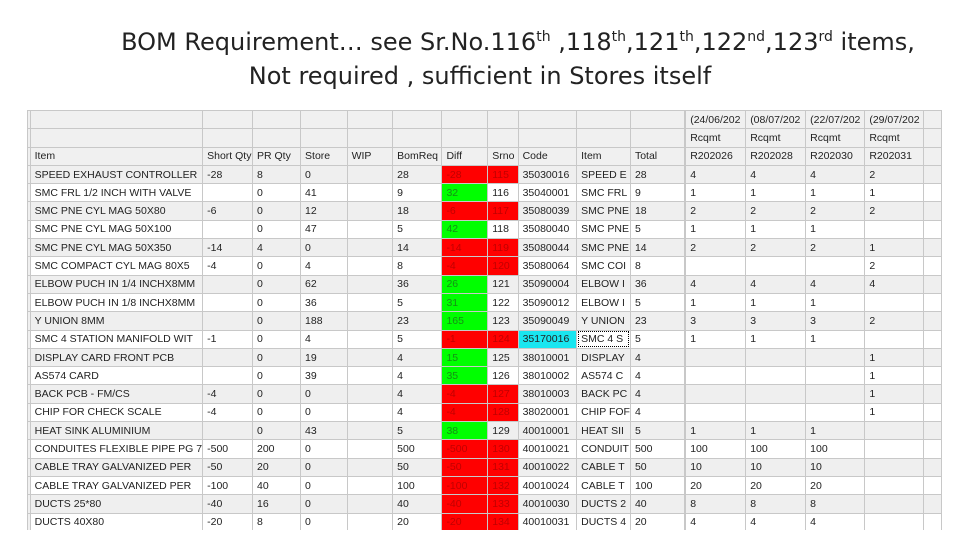 The height and width of the screenshot is (540, 960). Describe the element at coordinates (716, 211) in the screenshot. I see `rqmt-1-cell: 2` at that location.